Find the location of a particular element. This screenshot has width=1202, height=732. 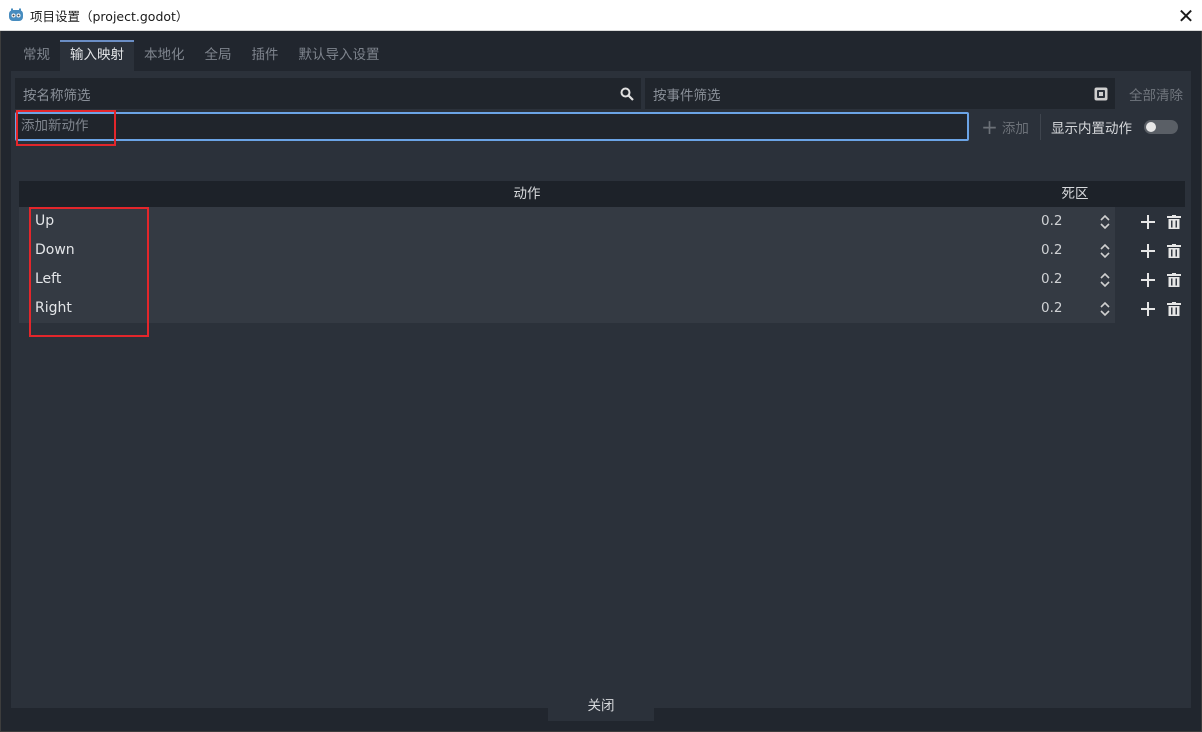

show-builtin-actions-toggle: 显示内置动作 is located at coordinates (1114, 126).